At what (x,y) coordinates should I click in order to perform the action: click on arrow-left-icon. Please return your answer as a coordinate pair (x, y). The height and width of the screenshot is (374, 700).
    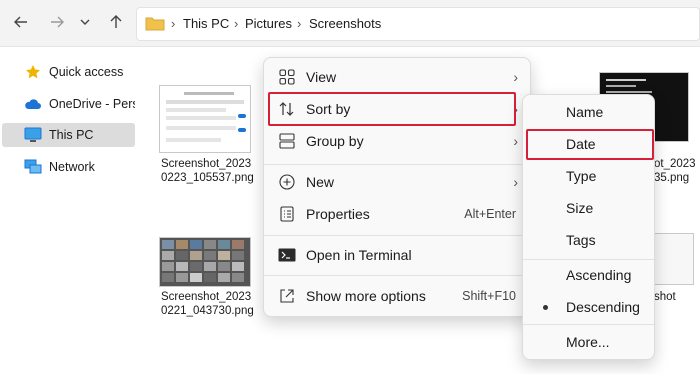
    Looking at the image, I should click on (21, 22).